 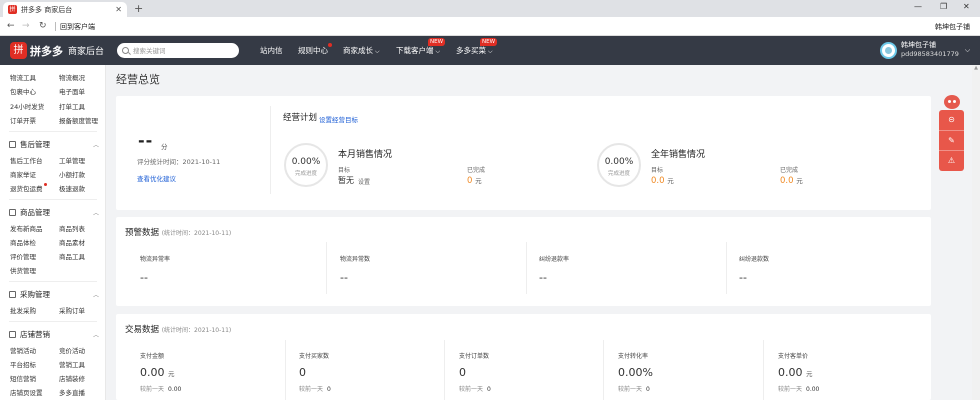 What do you see at coordinates (54, 294) in the screenshot?
I see `sidebar-section-purchasing: 采购管理 ︿` at bounding box center [54, 294].